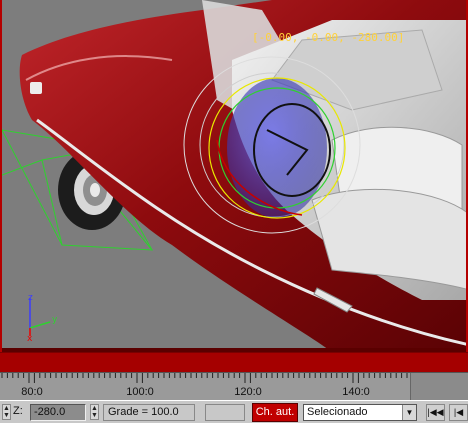 The image size is (468, 423). Describe the element at coordinates (275, 412) in the screenshot. I see `auto-key-button: Ch. aut.` at that location.